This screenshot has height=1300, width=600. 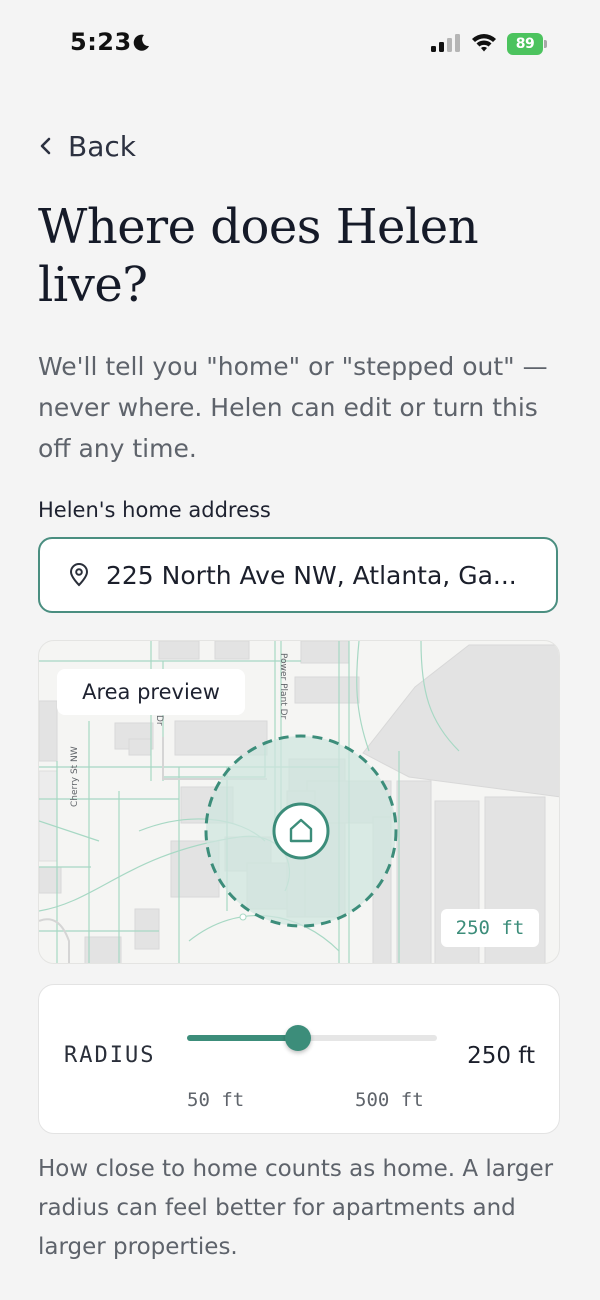 I want to click on moon-icon, so click(x=141, y=42).